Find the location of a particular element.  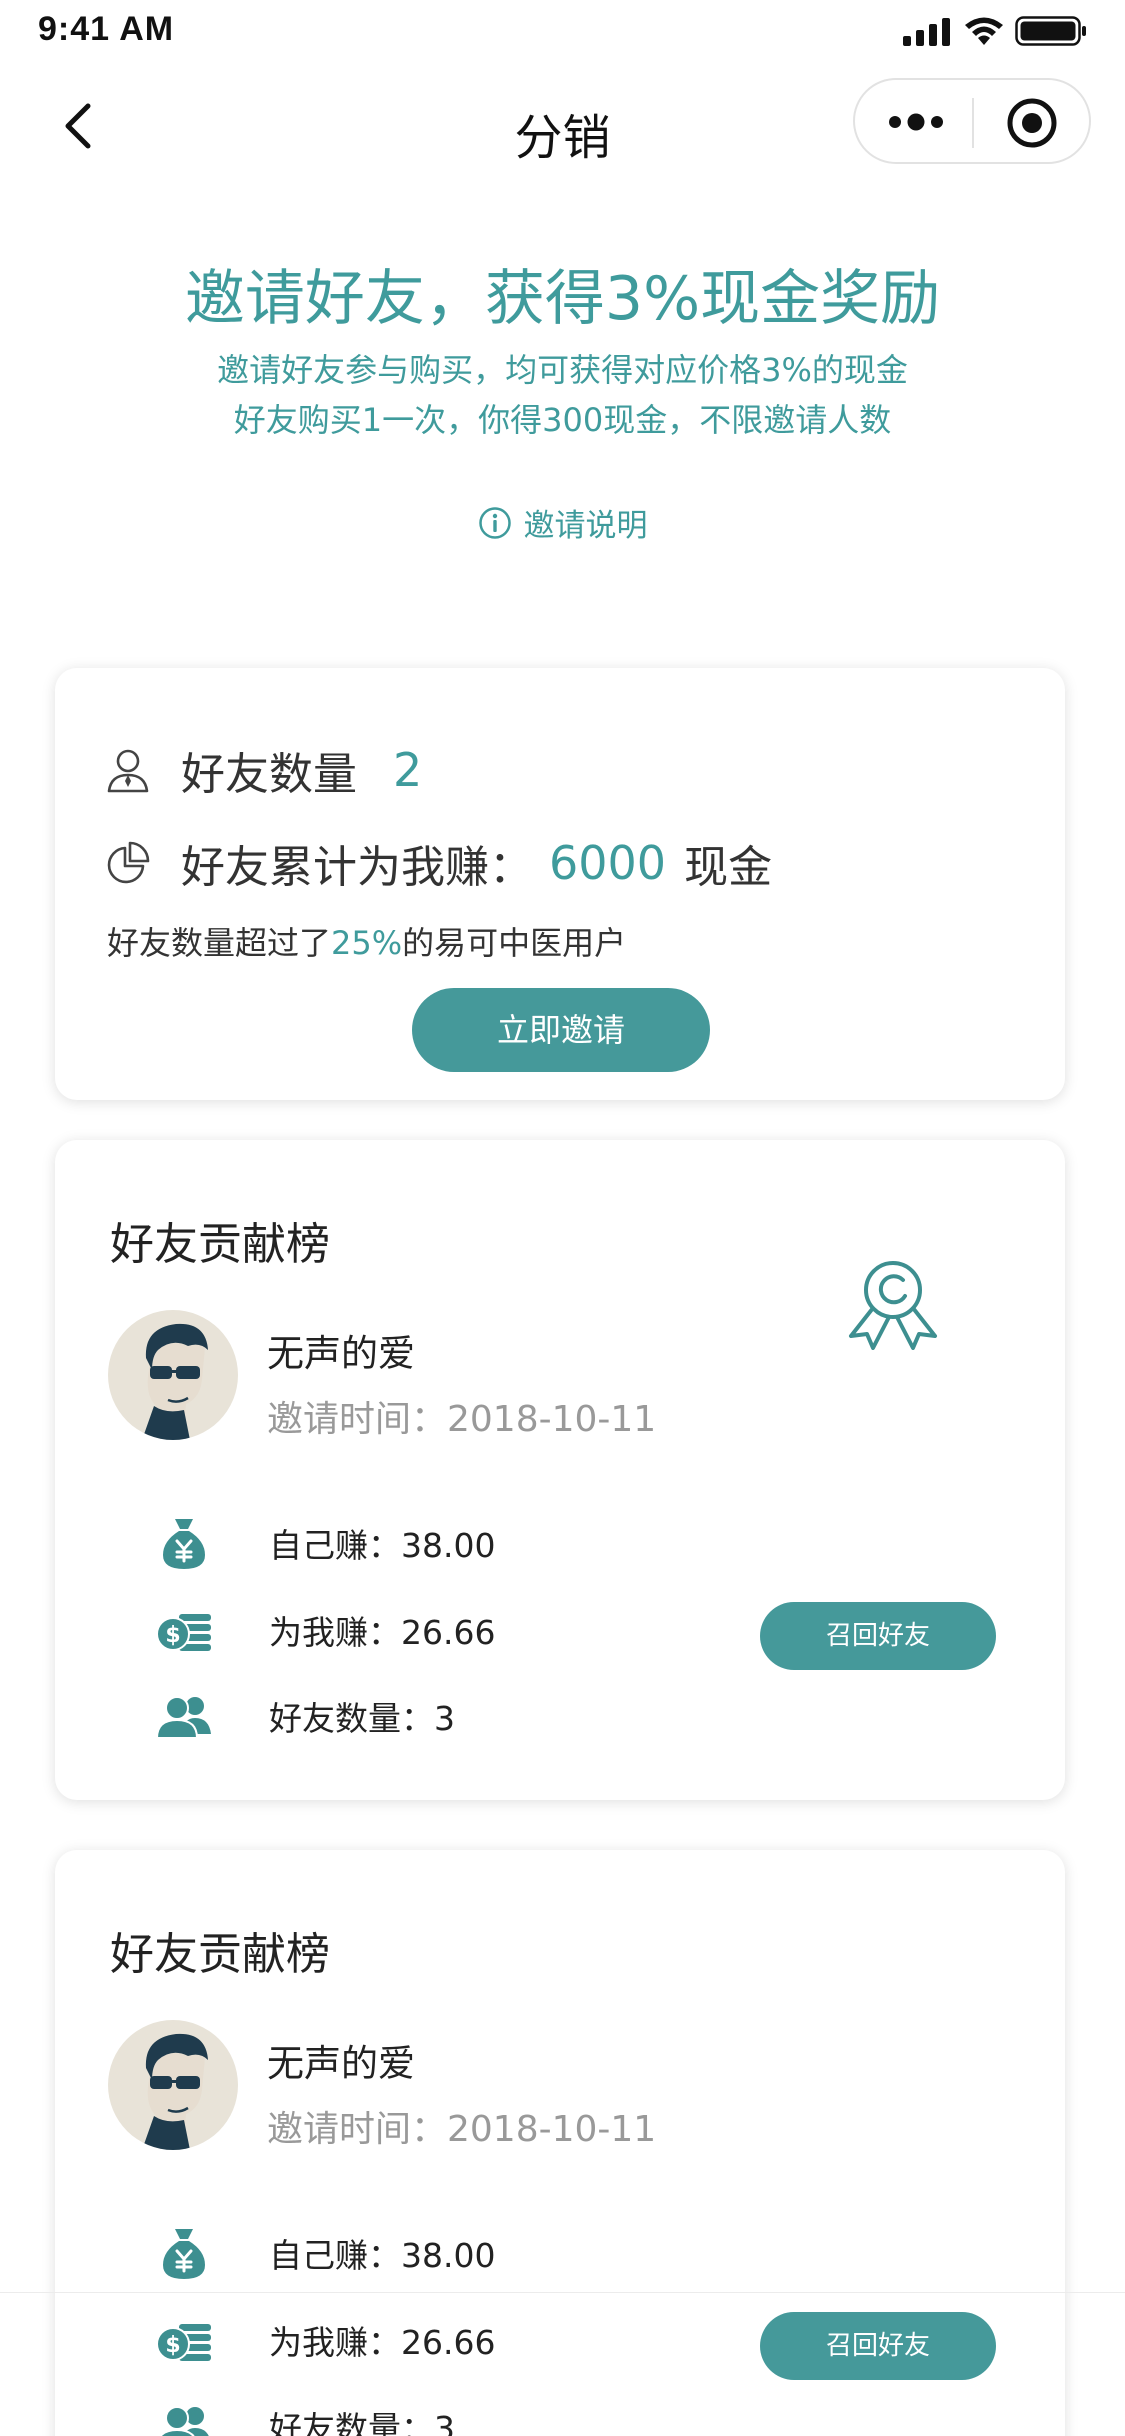

hero-description-2: 好友购买1一次，你得300现金，不限邀请人数 is located at coordinates (562, 420).